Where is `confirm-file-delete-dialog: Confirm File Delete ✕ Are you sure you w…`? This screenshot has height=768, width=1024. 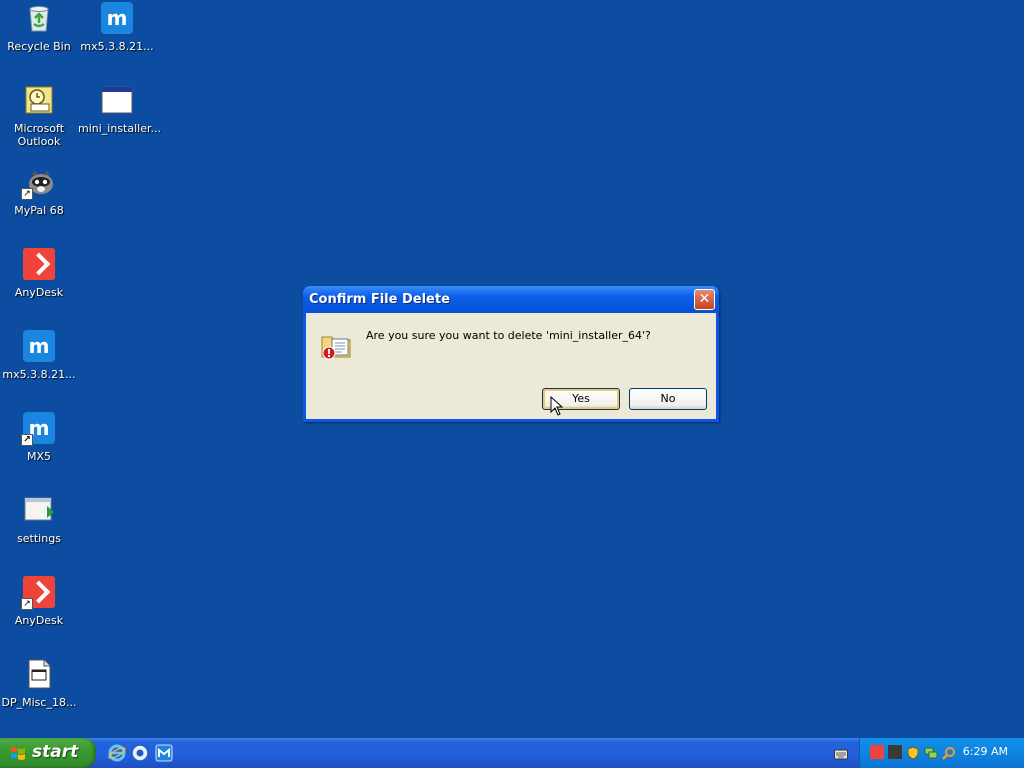
confirm-file-delete-dialog: Confirm File Delete ✕ Are you sure you w… is located at coordinates (511, 354).